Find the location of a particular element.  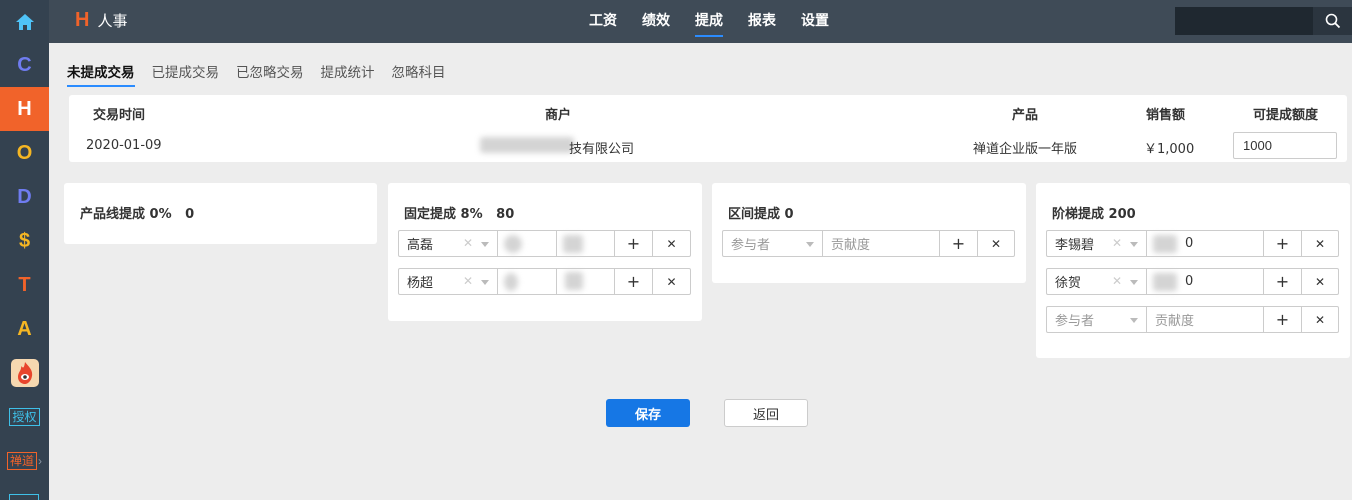

fixed-commission-title: 固定提成 8% 80 is located at coordinates (459, 214).